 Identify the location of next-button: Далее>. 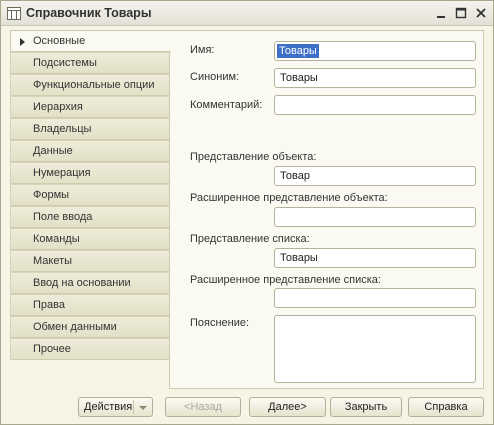
(287, 407).